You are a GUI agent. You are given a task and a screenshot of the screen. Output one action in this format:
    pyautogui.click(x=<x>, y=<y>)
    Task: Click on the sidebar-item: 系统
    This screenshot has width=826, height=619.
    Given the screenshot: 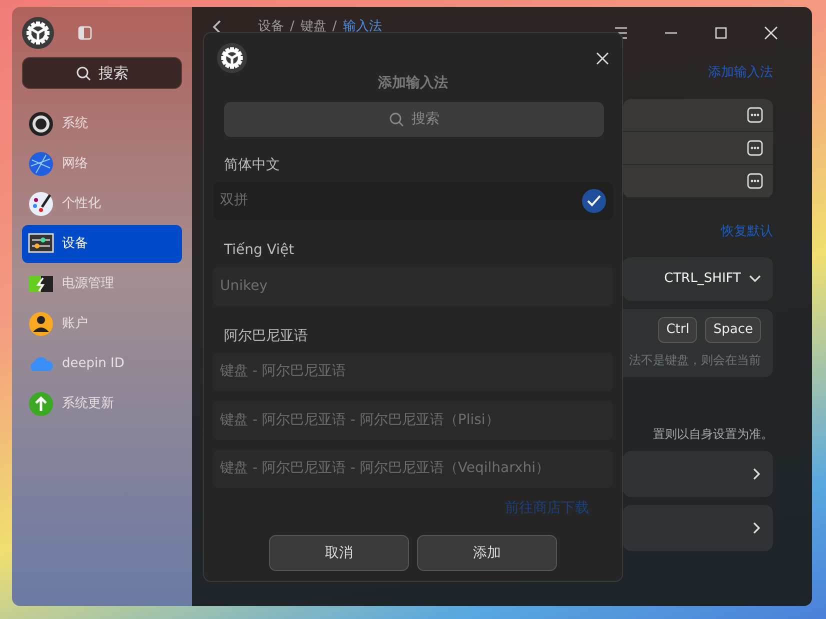 What is the action you would take?
    pyautogui.click(x=102, y=124)
    